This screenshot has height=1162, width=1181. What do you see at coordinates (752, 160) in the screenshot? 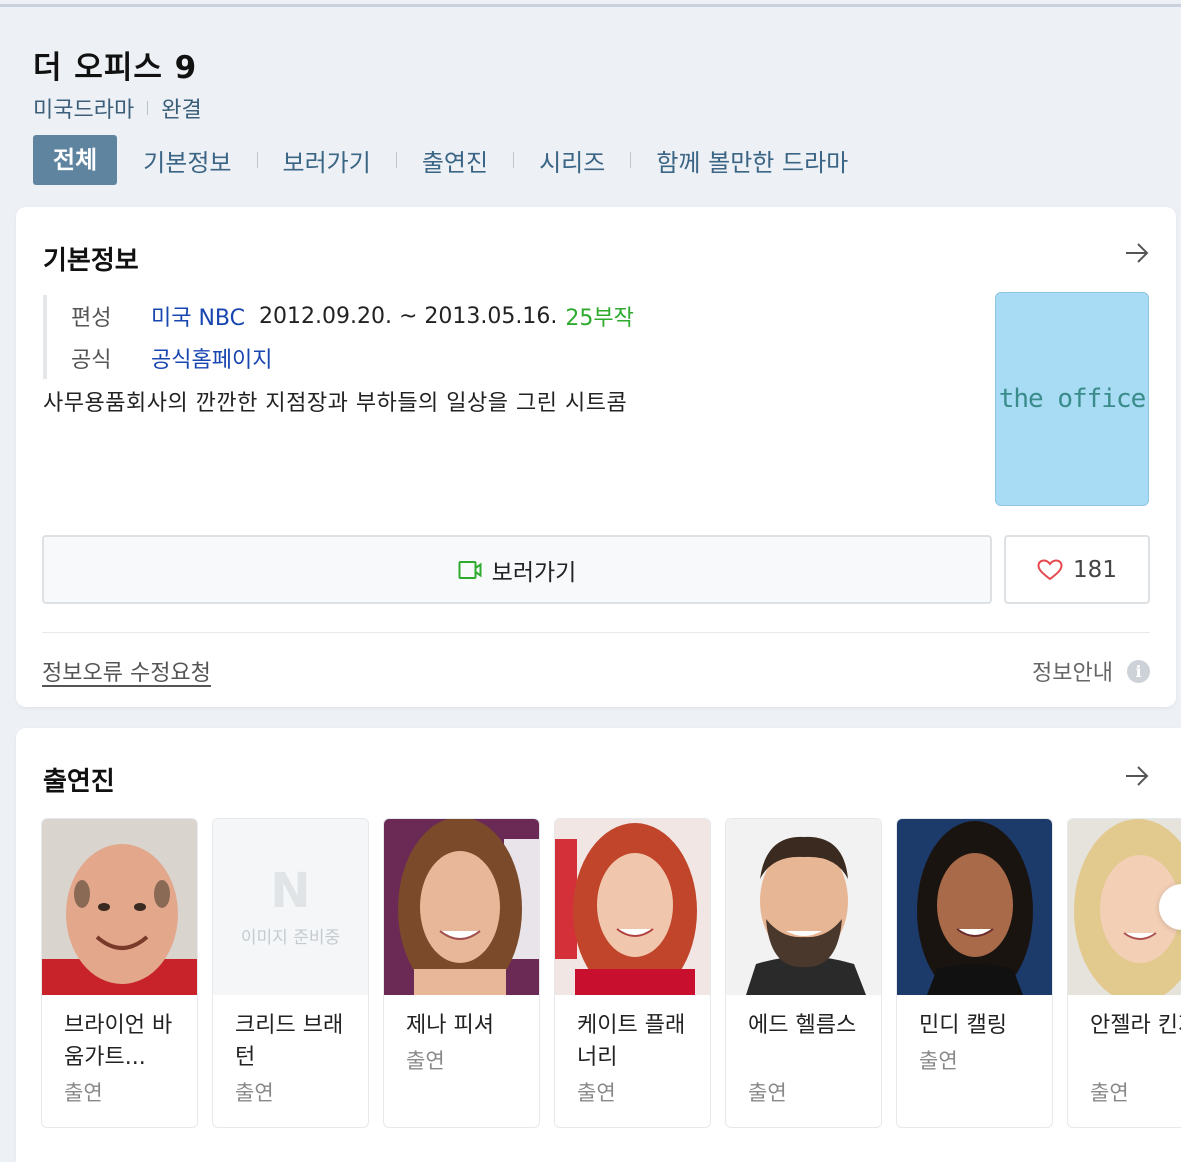
I see `tab-similar-dramas: 함께 볼만한 드라마` at bounding box center [752, 160].